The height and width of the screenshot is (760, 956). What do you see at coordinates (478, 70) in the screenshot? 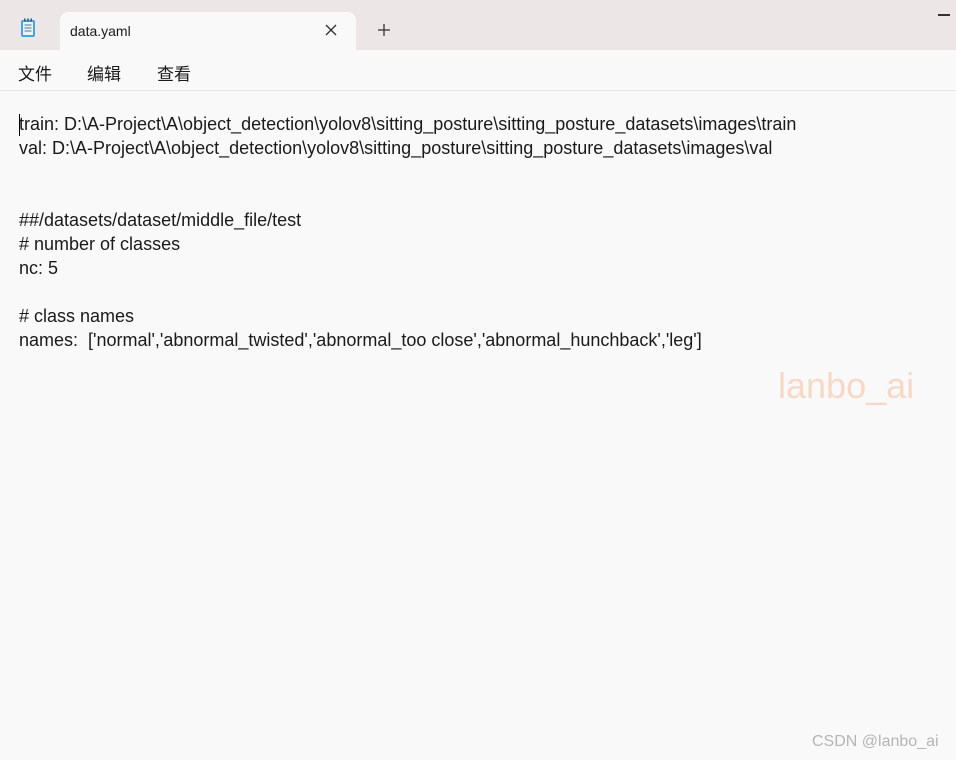
I see `menu-bar: 文件 编辑 查看` at bounding box center [478, 70].